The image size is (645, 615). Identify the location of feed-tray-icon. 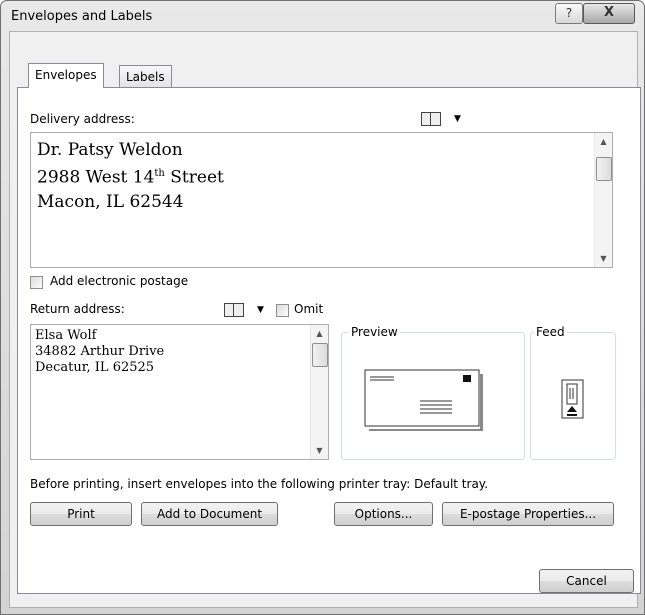
(572, 399).